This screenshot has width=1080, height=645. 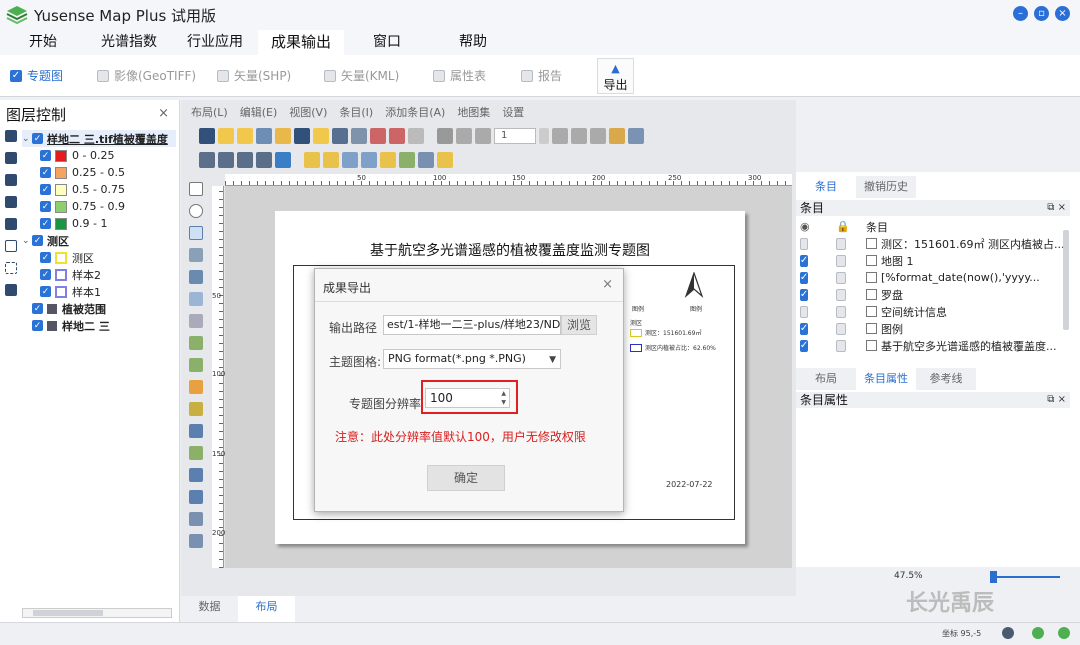 What do you see at coordinates (472, 359) in the screenshot?
I see `format-select: PNG format(*.png *.PNG) ▼` at bounding box center [472, 359].